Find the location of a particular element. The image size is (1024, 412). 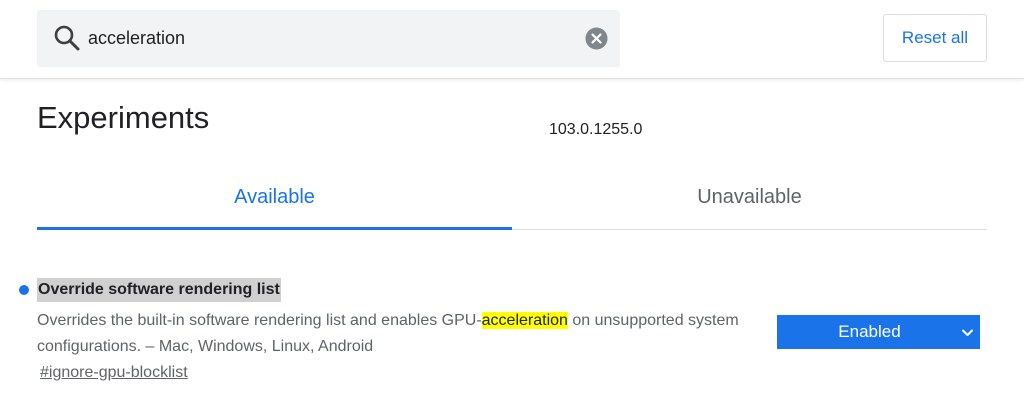

search-match-highlight: acceleration is located at coordinates (524, 320).